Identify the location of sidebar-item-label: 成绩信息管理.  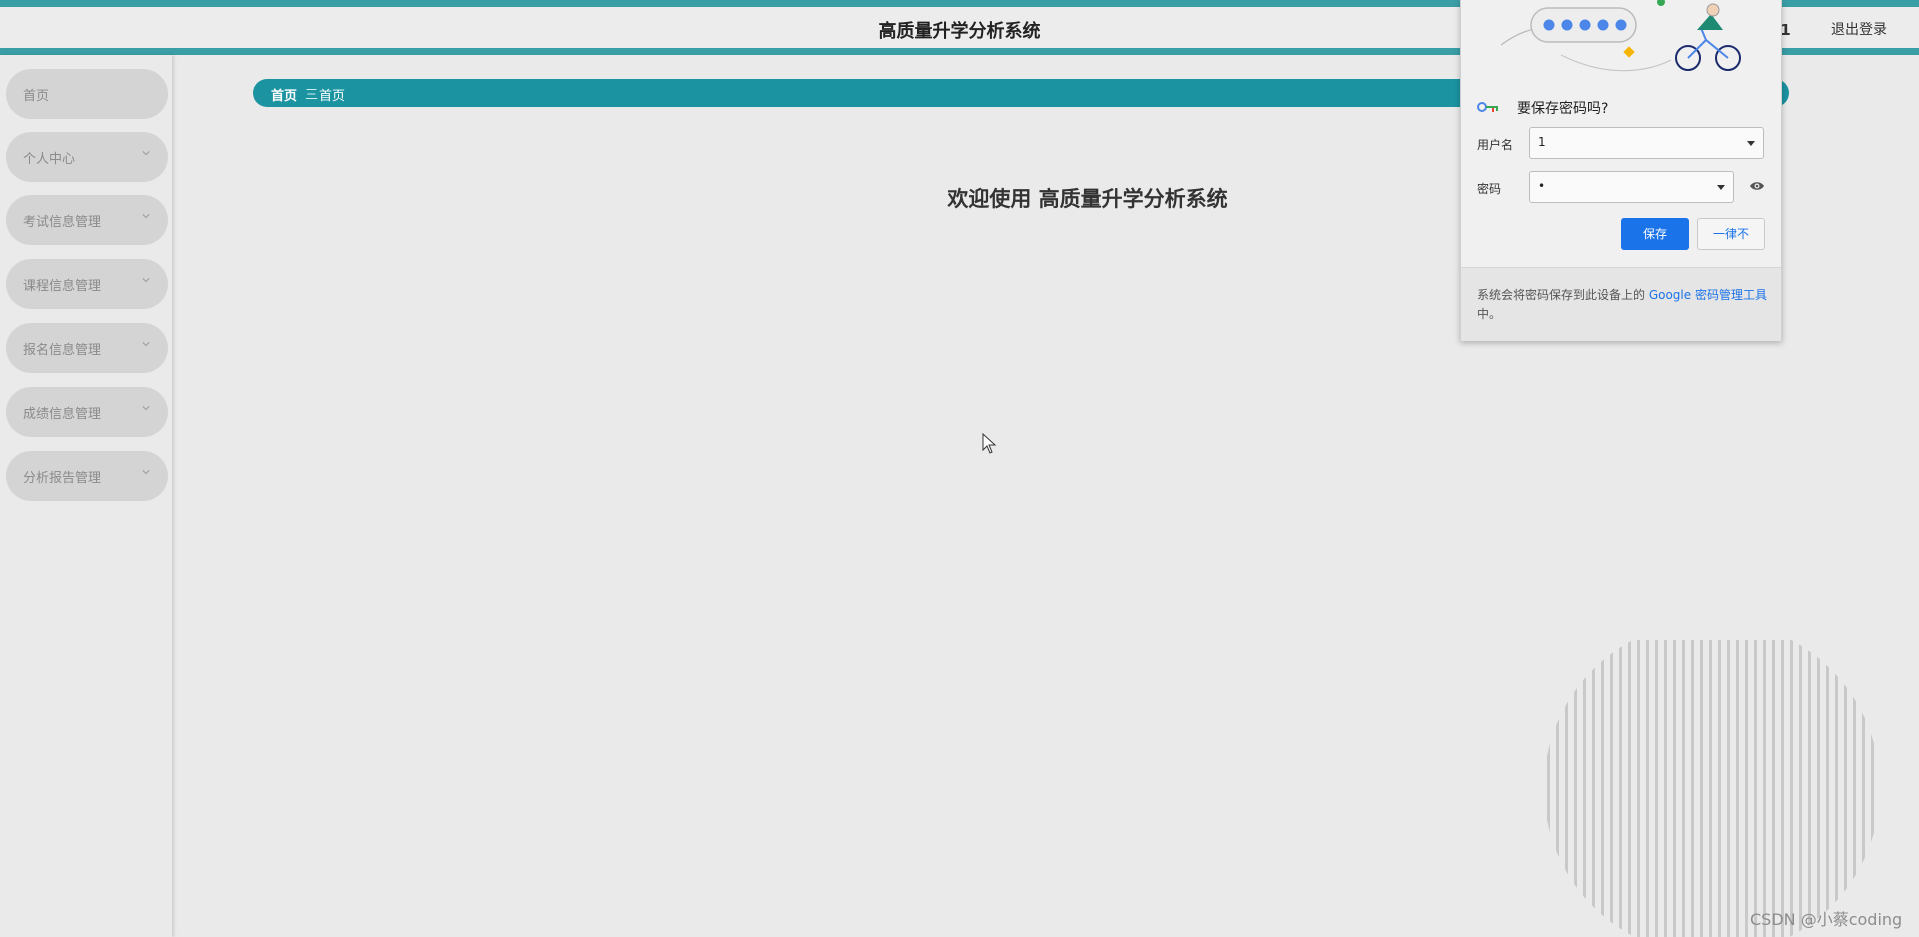
(62, 414).